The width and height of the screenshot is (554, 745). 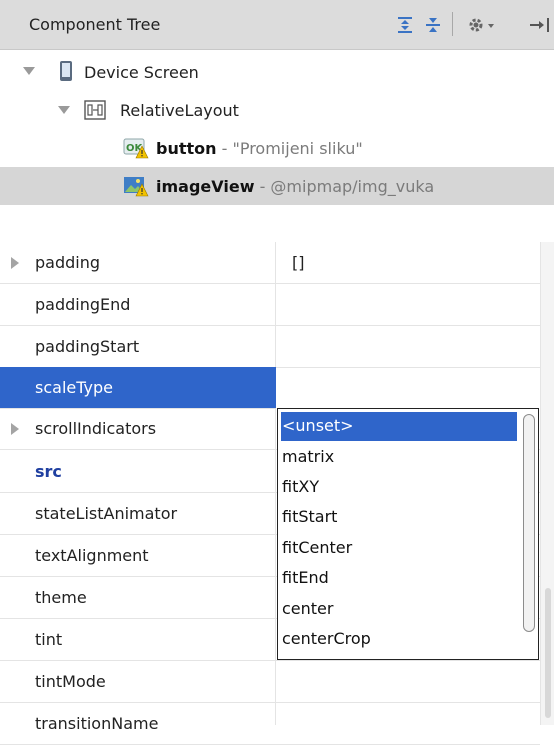 I want to click on dropdown-option-fitxy: fitXY, so click(x=399, y=487).